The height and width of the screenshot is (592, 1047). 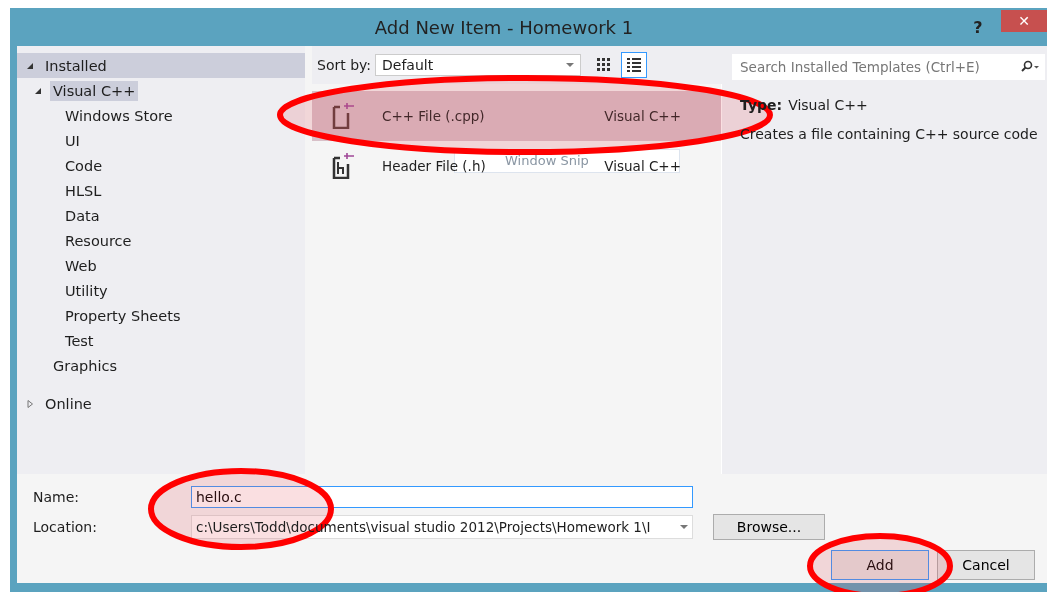 What do you see at coordinates (79, 340) in the screenshot?
I see `tree-item: Test` at bounding box center [79, 340].